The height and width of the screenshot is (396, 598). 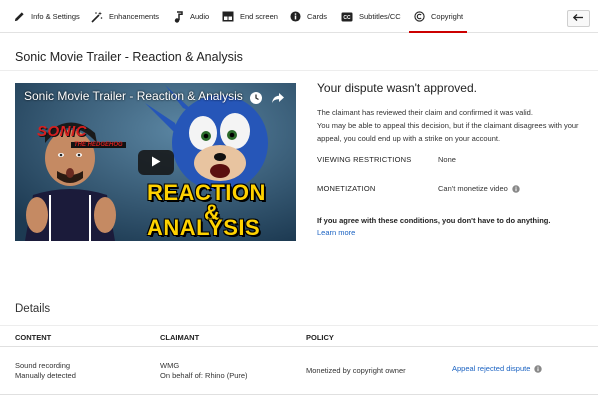 I want to click on thumbnail-hedgehog-logo: THE HEDGEHOG, so click(x=98, y=145).